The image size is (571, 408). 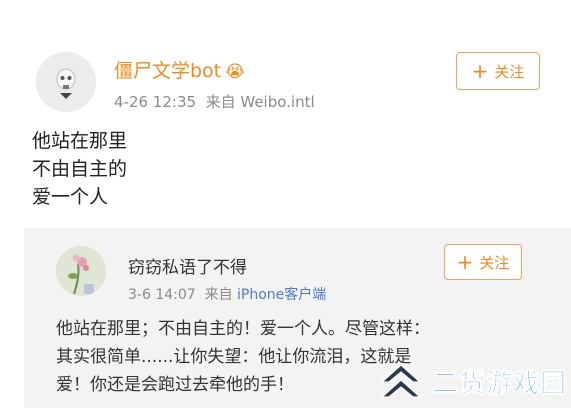 I want to click on username-link: 僵尸文学bot 😭, so click(x=179, y=69).